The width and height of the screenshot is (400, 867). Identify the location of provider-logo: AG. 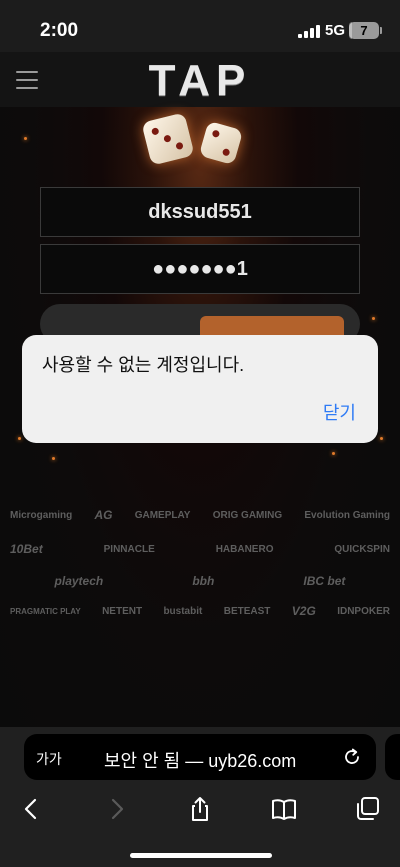
(103, 515).